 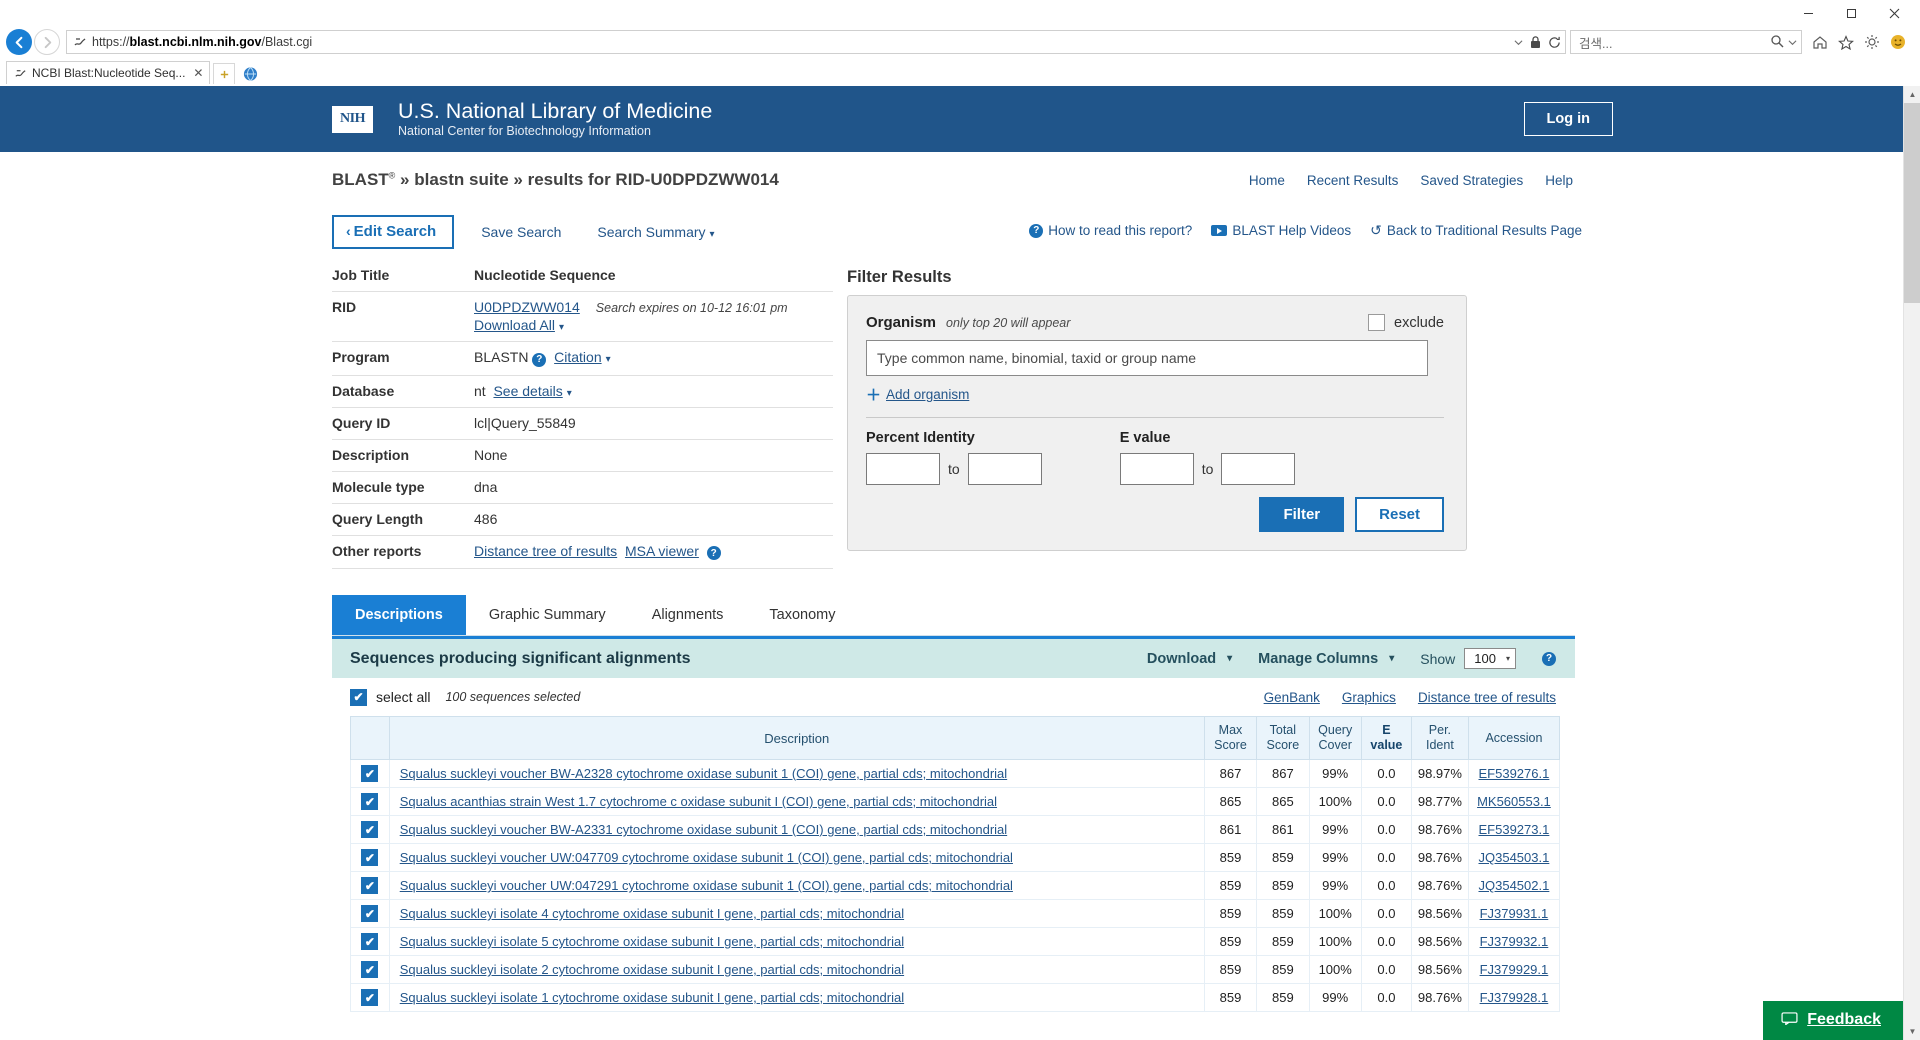 I want to click on distance-tree-link: Distance tree of results, so click(x=545, y=551).